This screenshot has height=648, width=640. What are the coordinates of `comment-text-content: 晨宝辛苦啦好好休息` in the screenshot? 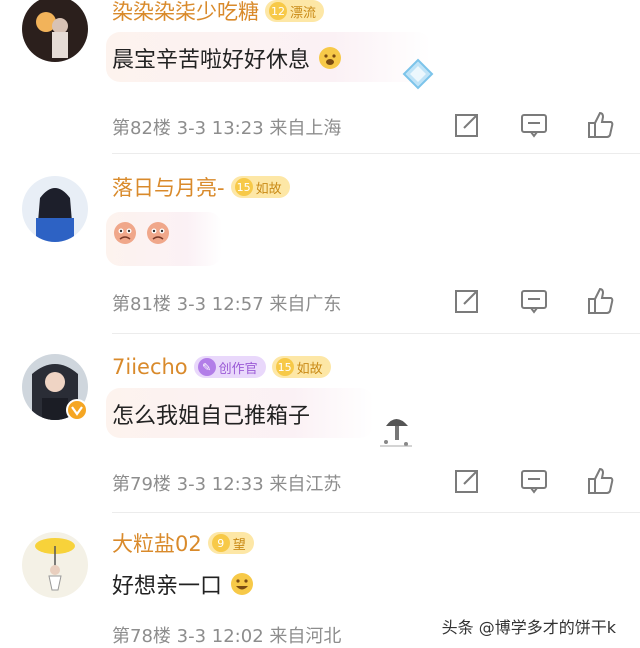 It's located at (211, 60).